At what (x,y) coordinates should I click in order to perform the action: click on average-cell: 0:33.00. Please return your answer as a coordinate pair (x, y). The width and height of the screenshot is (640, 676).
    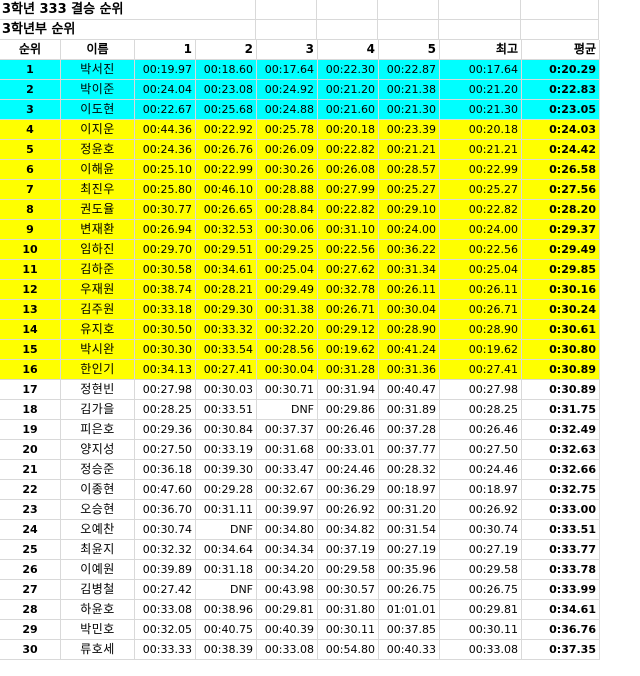
    Looking at the image, I should click on (561, 510).